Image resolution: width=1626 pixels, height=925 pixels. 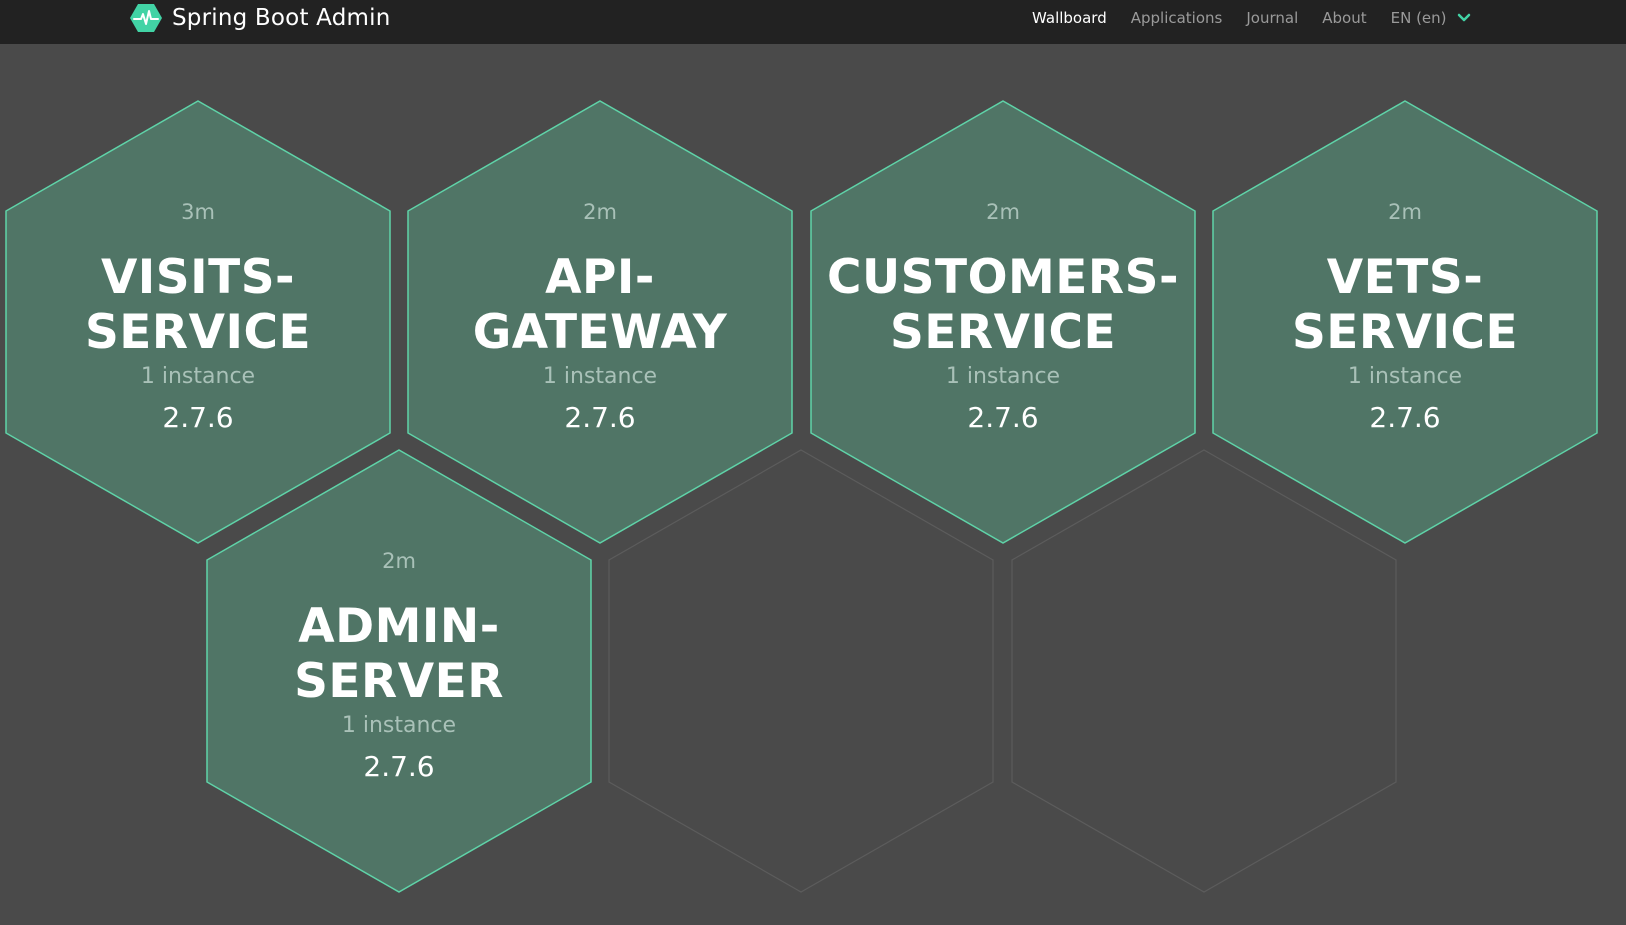 I want to click on hex-visits-service, so click(x=198, y=322).